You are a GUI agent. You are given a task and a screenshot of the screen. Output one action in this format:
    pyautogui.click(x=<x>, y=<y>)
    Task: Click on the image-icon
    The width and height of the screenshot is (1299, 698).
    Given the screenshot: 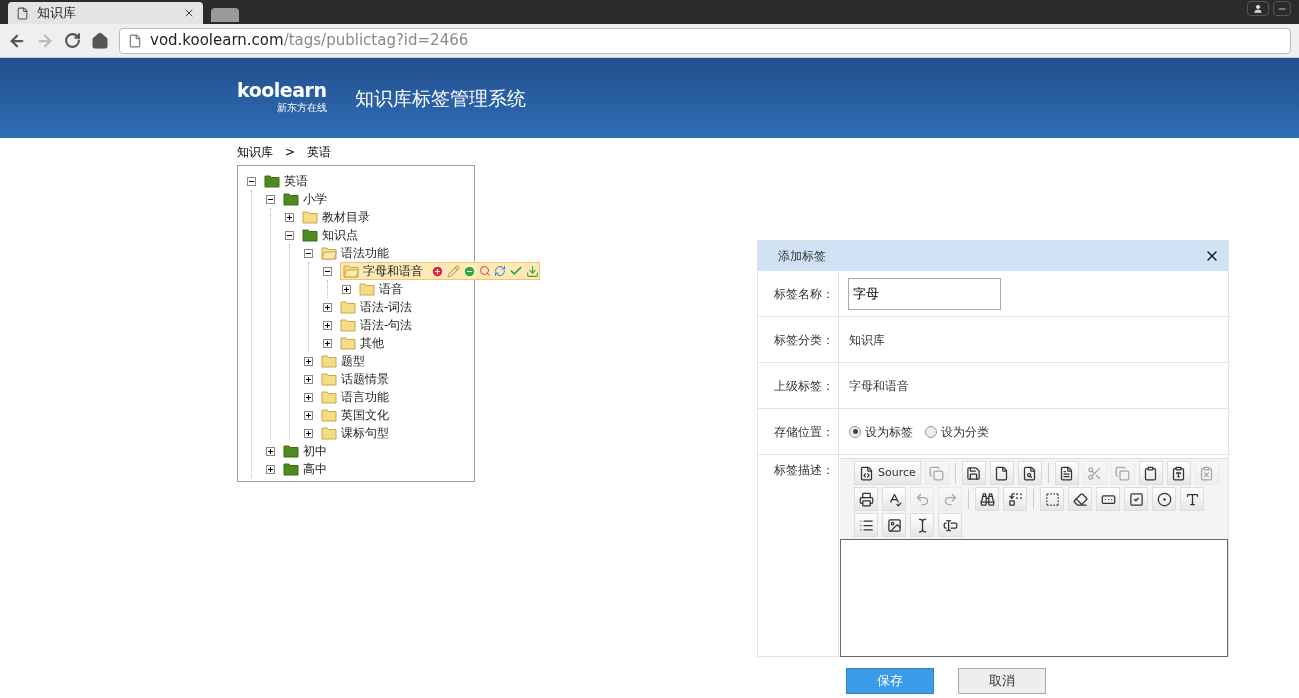 What is the action you would take?
    pyautogui.click(x=894, y=525)
    